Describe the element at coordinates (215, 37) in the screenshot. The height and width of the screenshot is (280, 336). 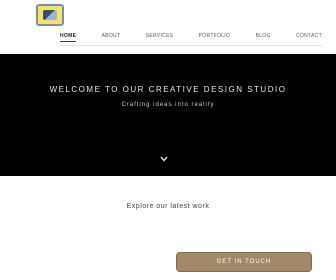
I see `nav-item-portfolio: Portfolio` at that location.